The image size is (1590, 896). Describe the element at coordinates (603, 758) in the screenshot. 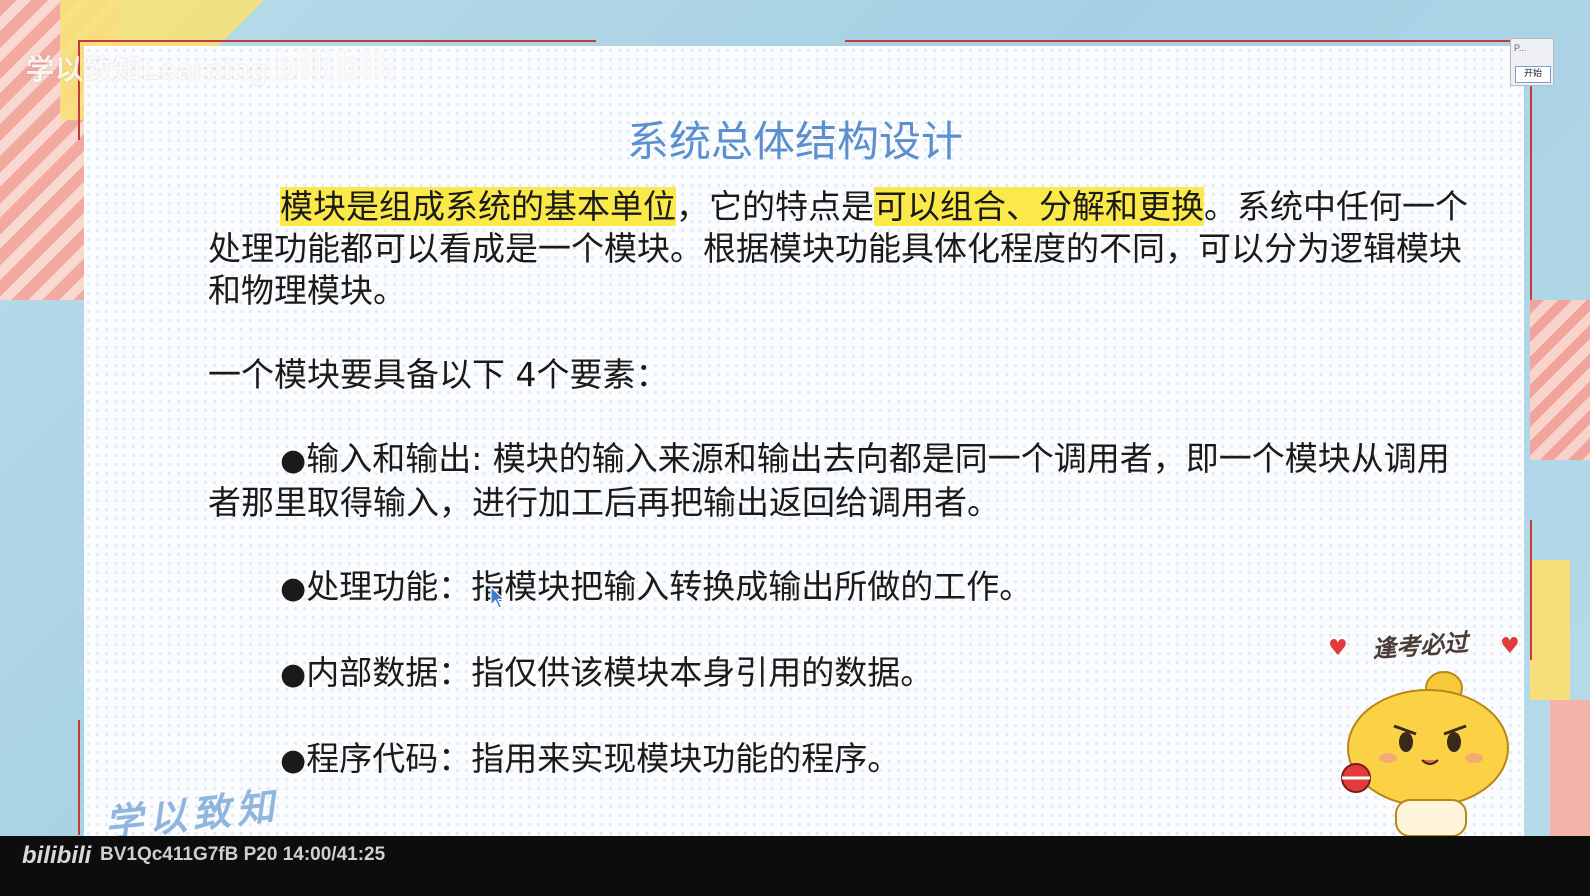

I see `list-item-text: 程序代码：指用来实现模块功能的程序。` at that location.